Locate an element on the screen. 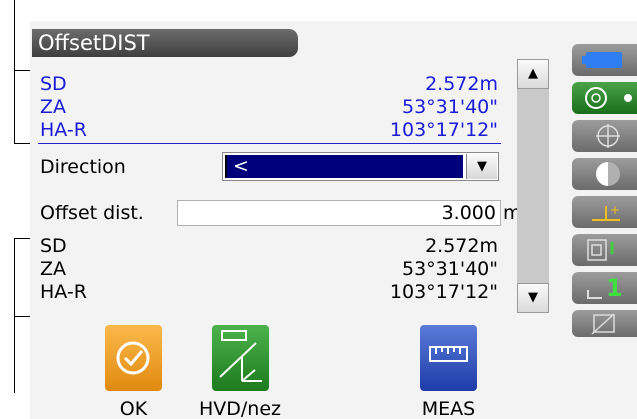 This screenshot has width=637, height=419. annotation-line-top-v is located at coordinates (14, 35).